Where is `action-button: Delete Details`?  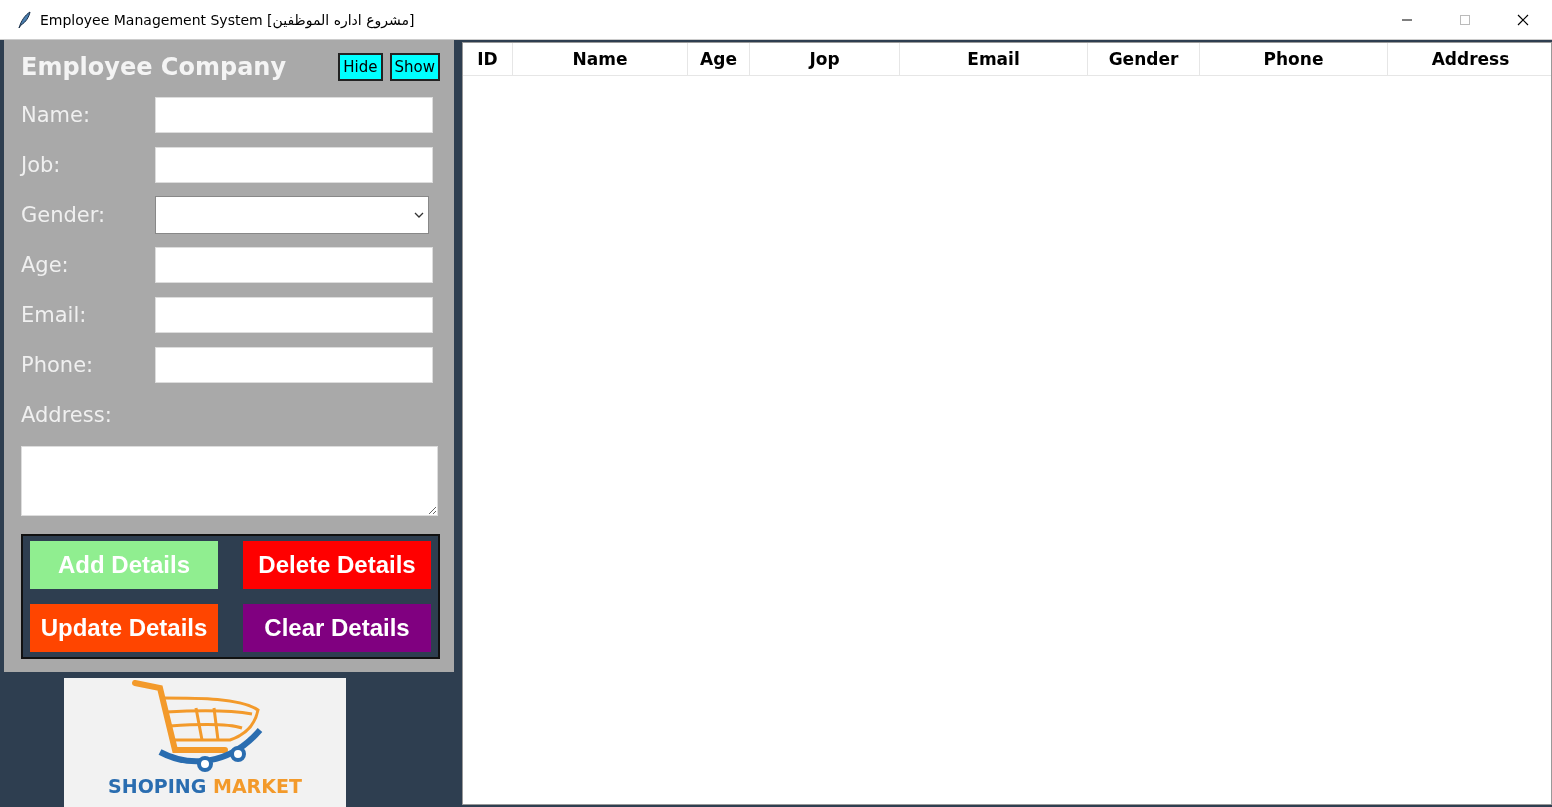
action-button: Delete Details is located at coordinates (337, 565).